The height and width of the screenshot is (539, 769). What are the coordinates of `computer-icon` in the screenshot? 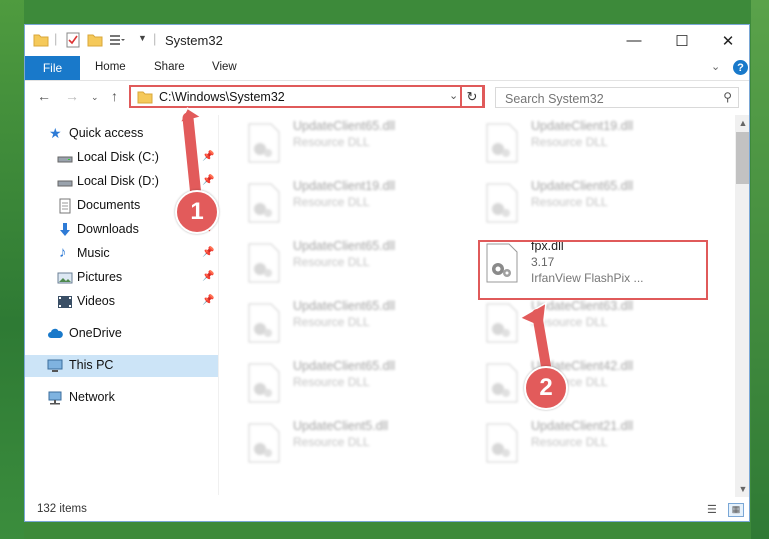 It's located at (55, 365).